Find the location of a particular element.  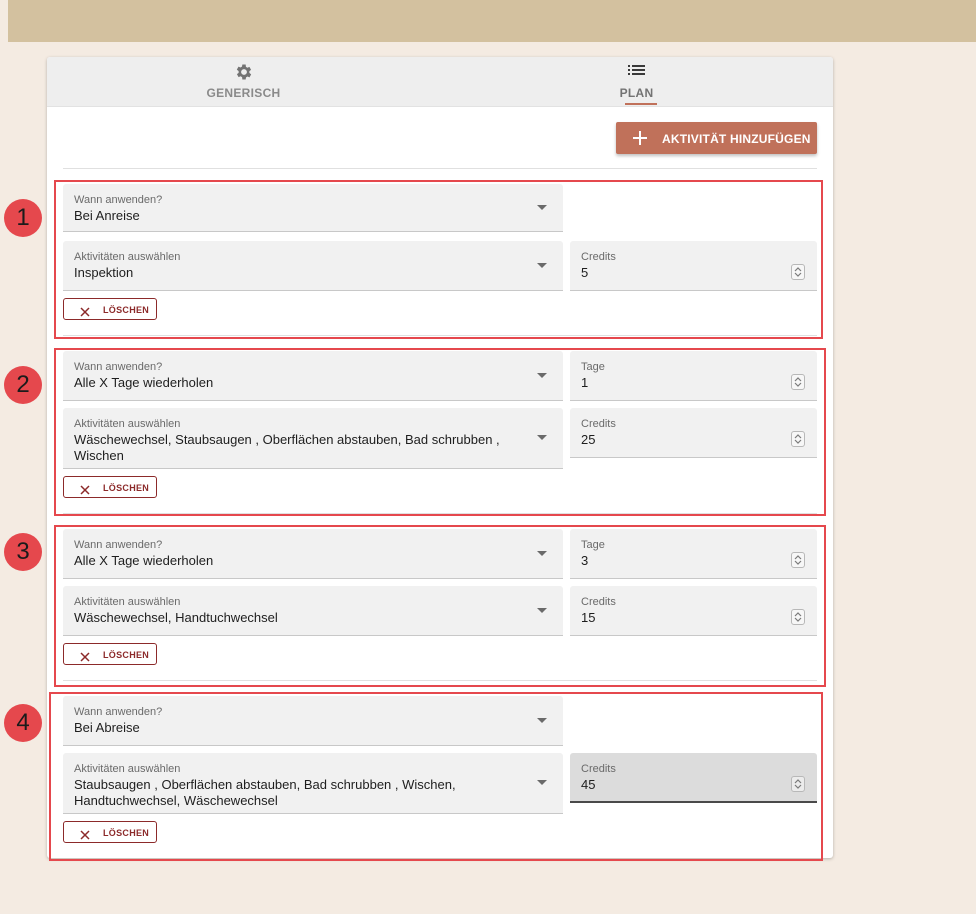

when-value: Bei Anreise is located at coordinates (107, 215).